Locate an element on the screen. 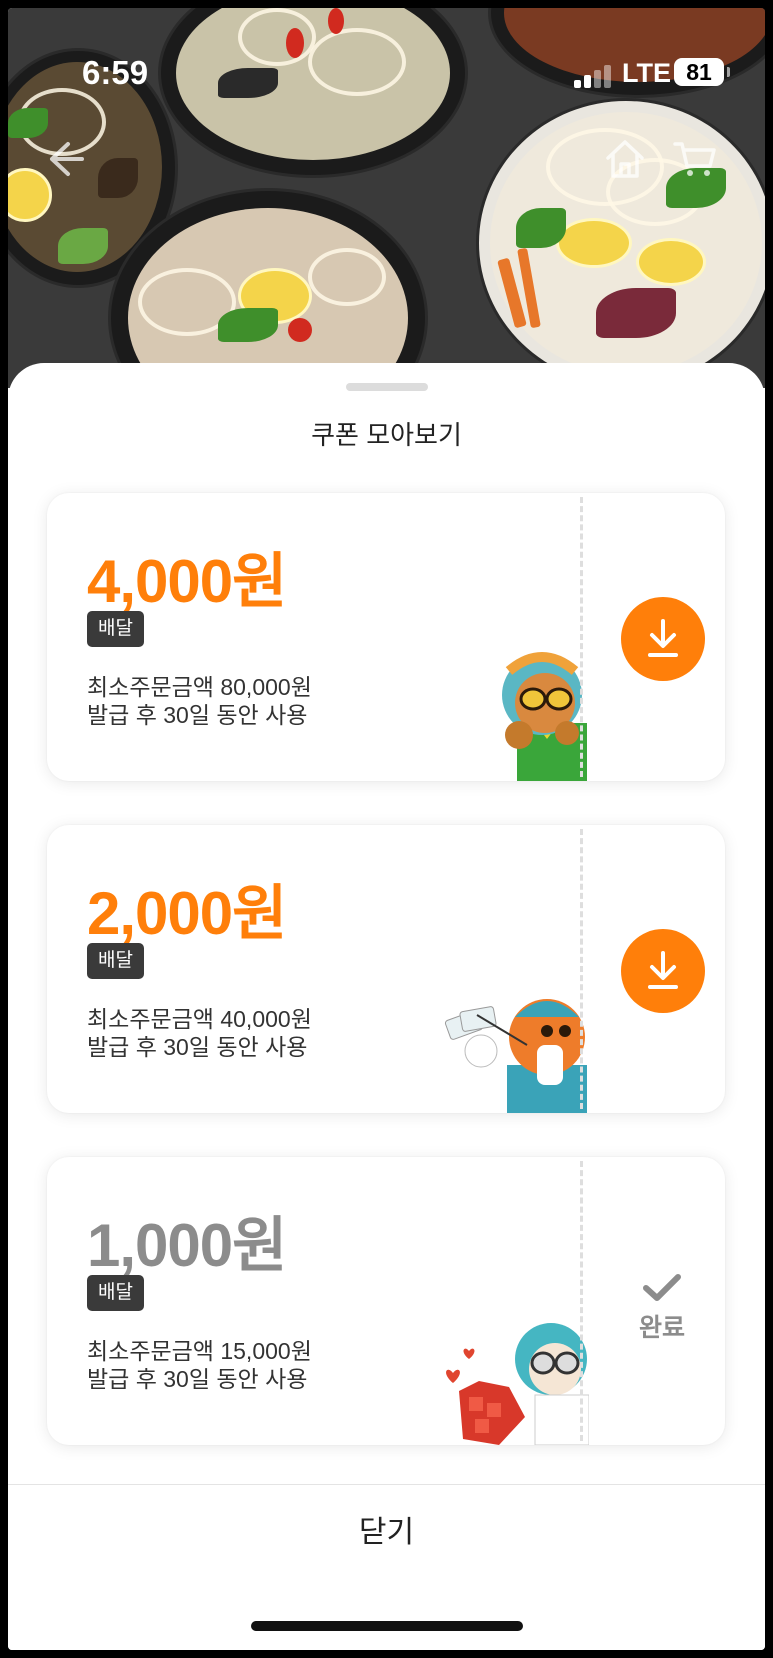 This screenshot has height=1658, width=773. coupon-amount: 1,000원 is located at coordinates (187, 1245).